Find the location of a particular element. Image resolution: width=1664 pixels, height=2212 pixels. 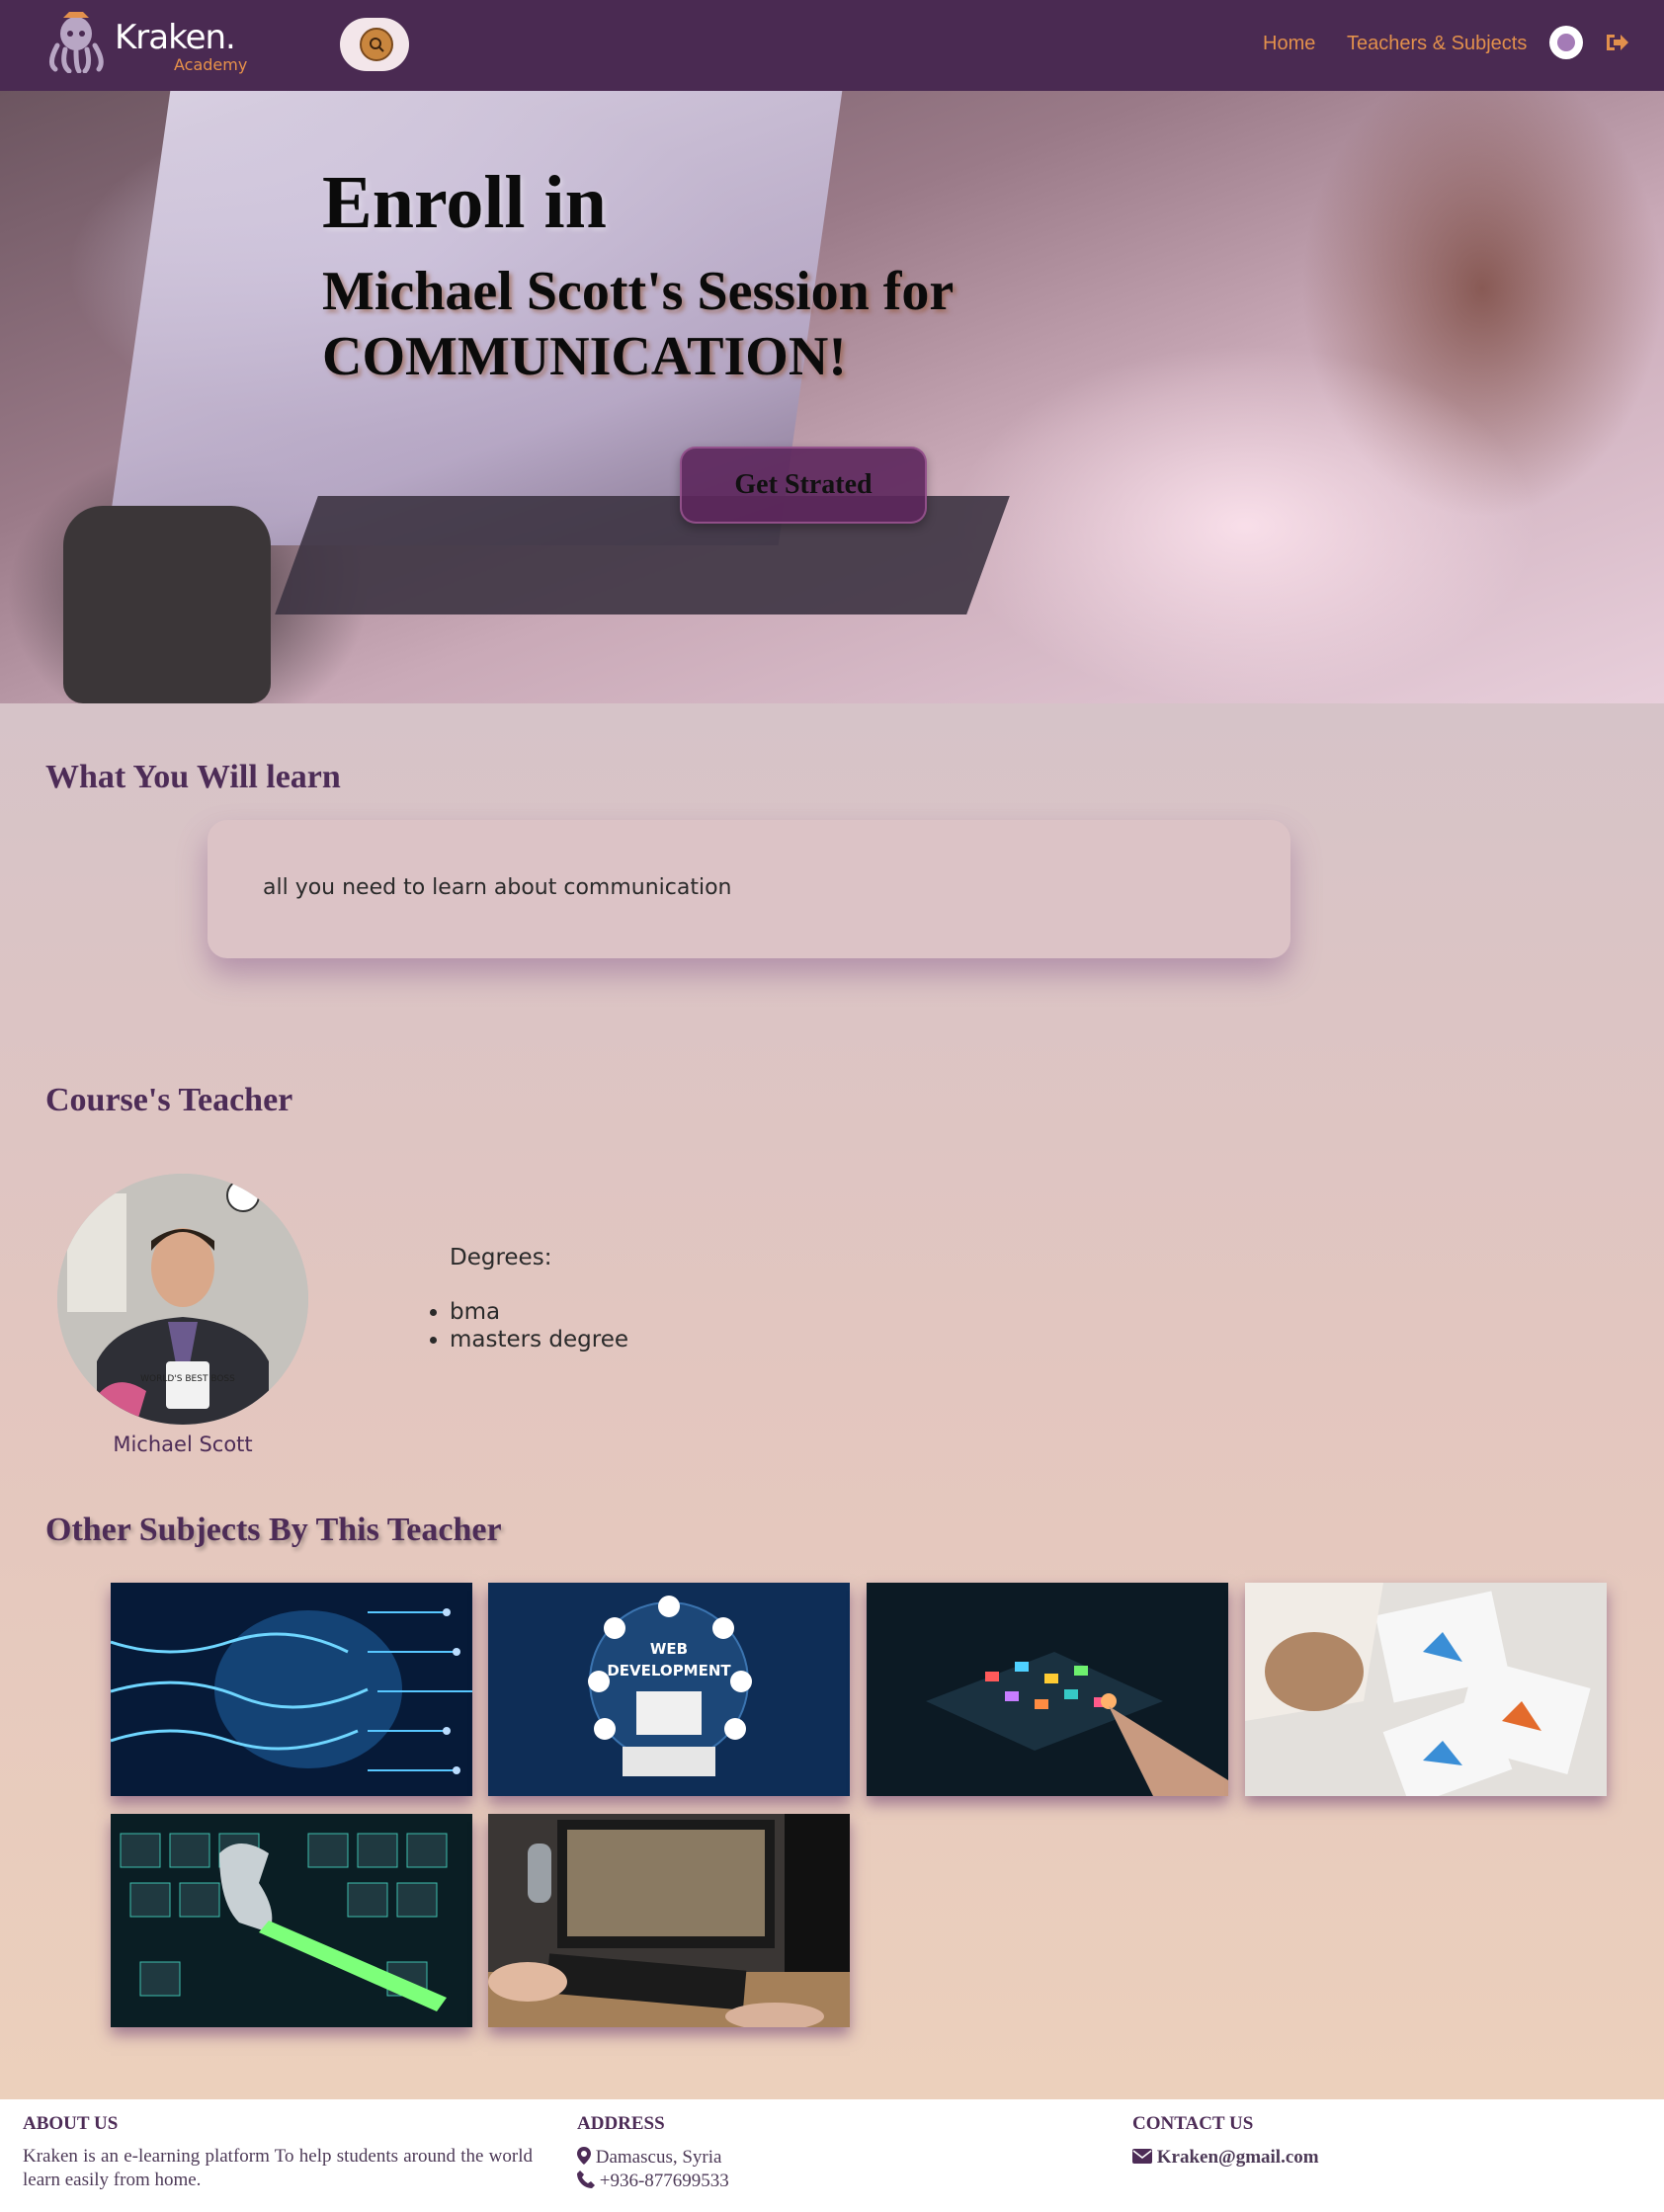

learn-section-title: What You Will learn is located at coordinates (193, 777).